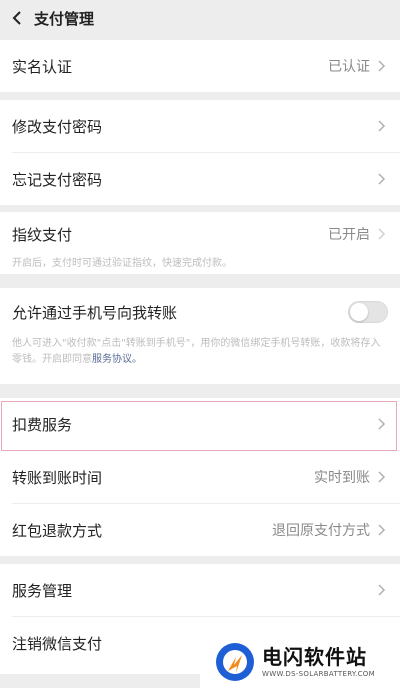  I want to click on service-management-label: 服务管理, so click(42, 590).